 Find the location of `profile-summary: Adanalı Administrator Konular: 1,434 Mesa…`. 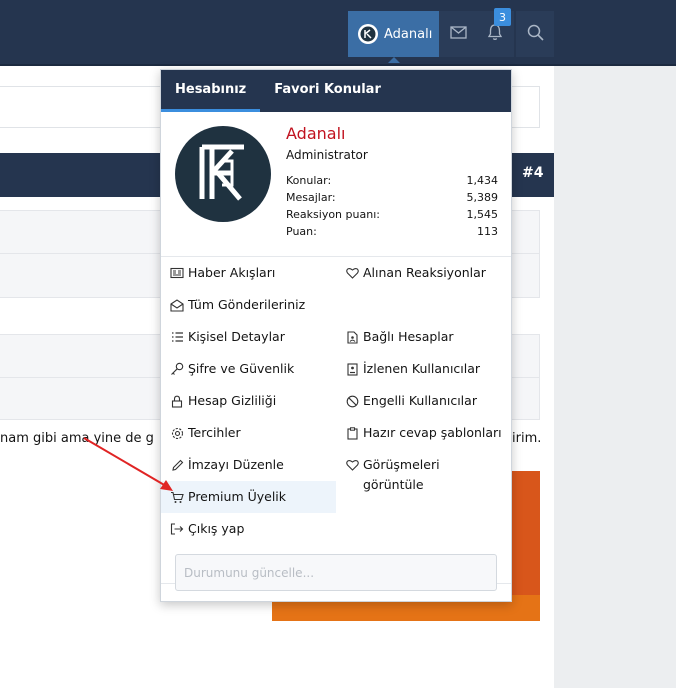

profile-summary: Adanalı Administrator Konular: 1,434 Mesa… is located at coordinates (336, 184).